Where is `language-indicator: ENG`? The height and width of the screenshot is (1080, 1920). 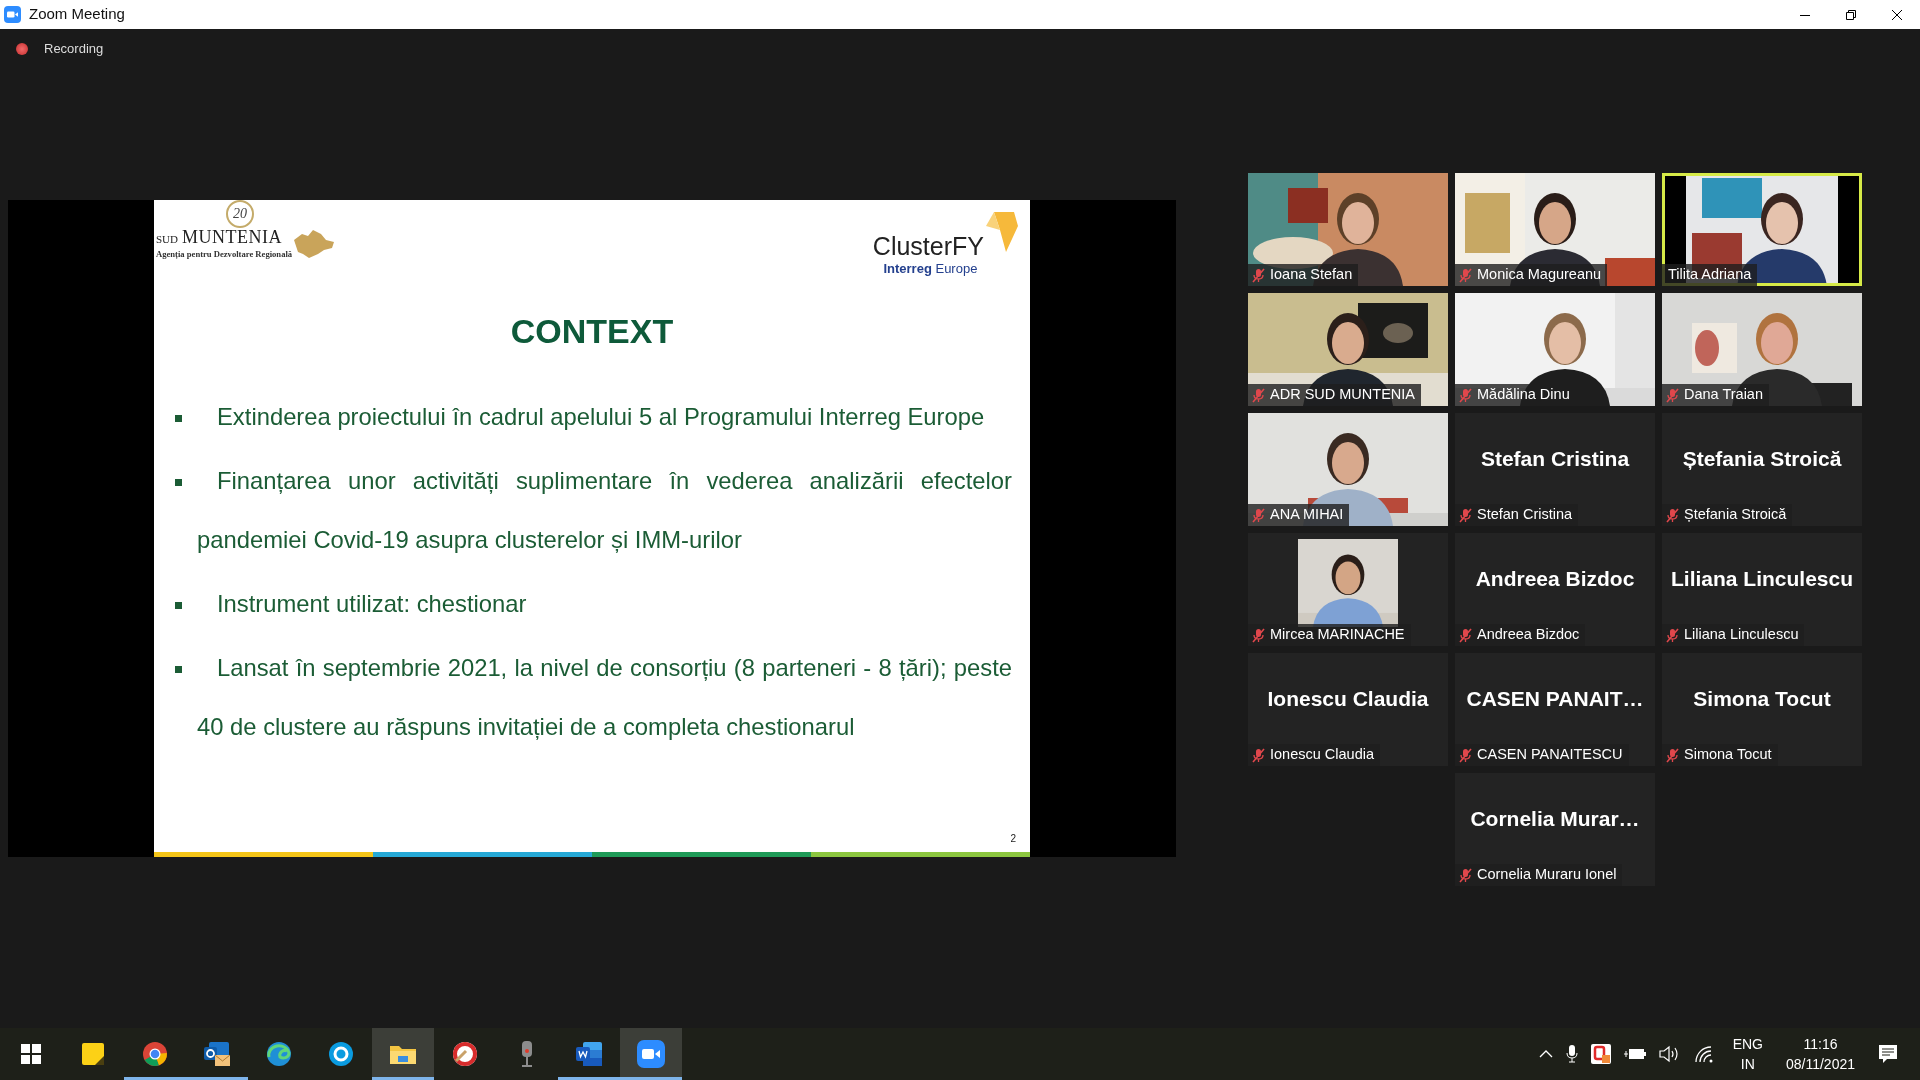
language-indicator: ENG is located at coordinates (1747, 1044).